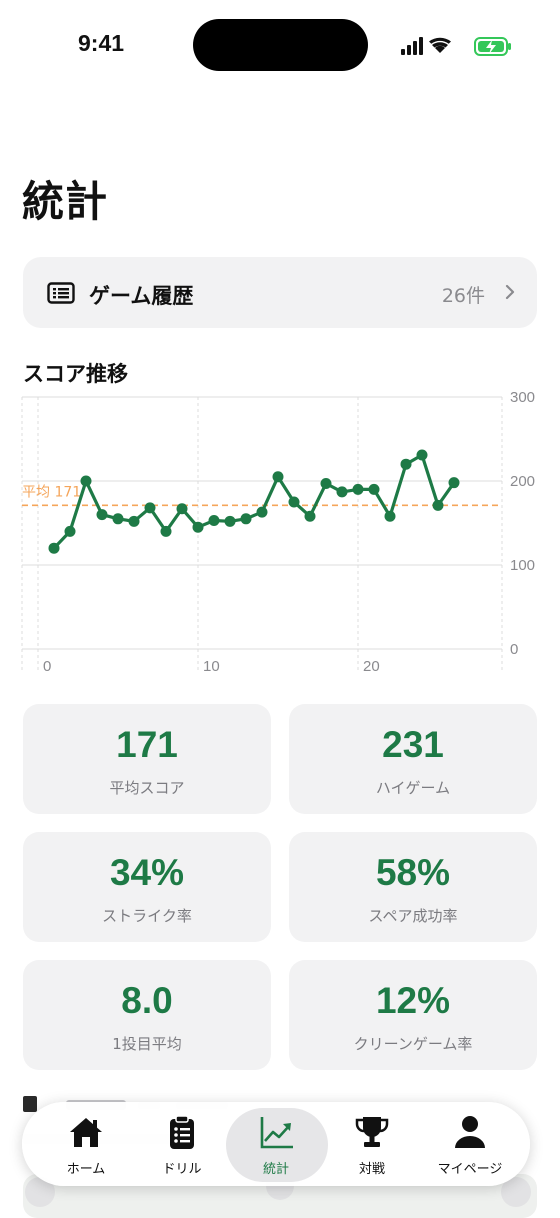  Describe the element at coordinates (440, 45) in the screenshot. I see `wifi-icon` at that location.